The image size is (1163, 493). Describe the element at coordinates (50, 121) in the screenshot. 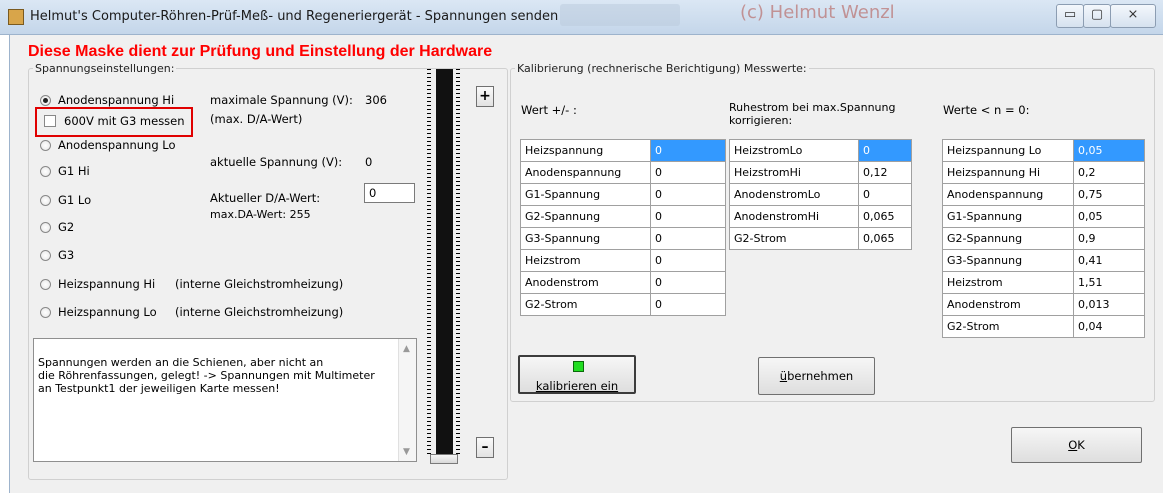

I see `checkbox-box` at that location.